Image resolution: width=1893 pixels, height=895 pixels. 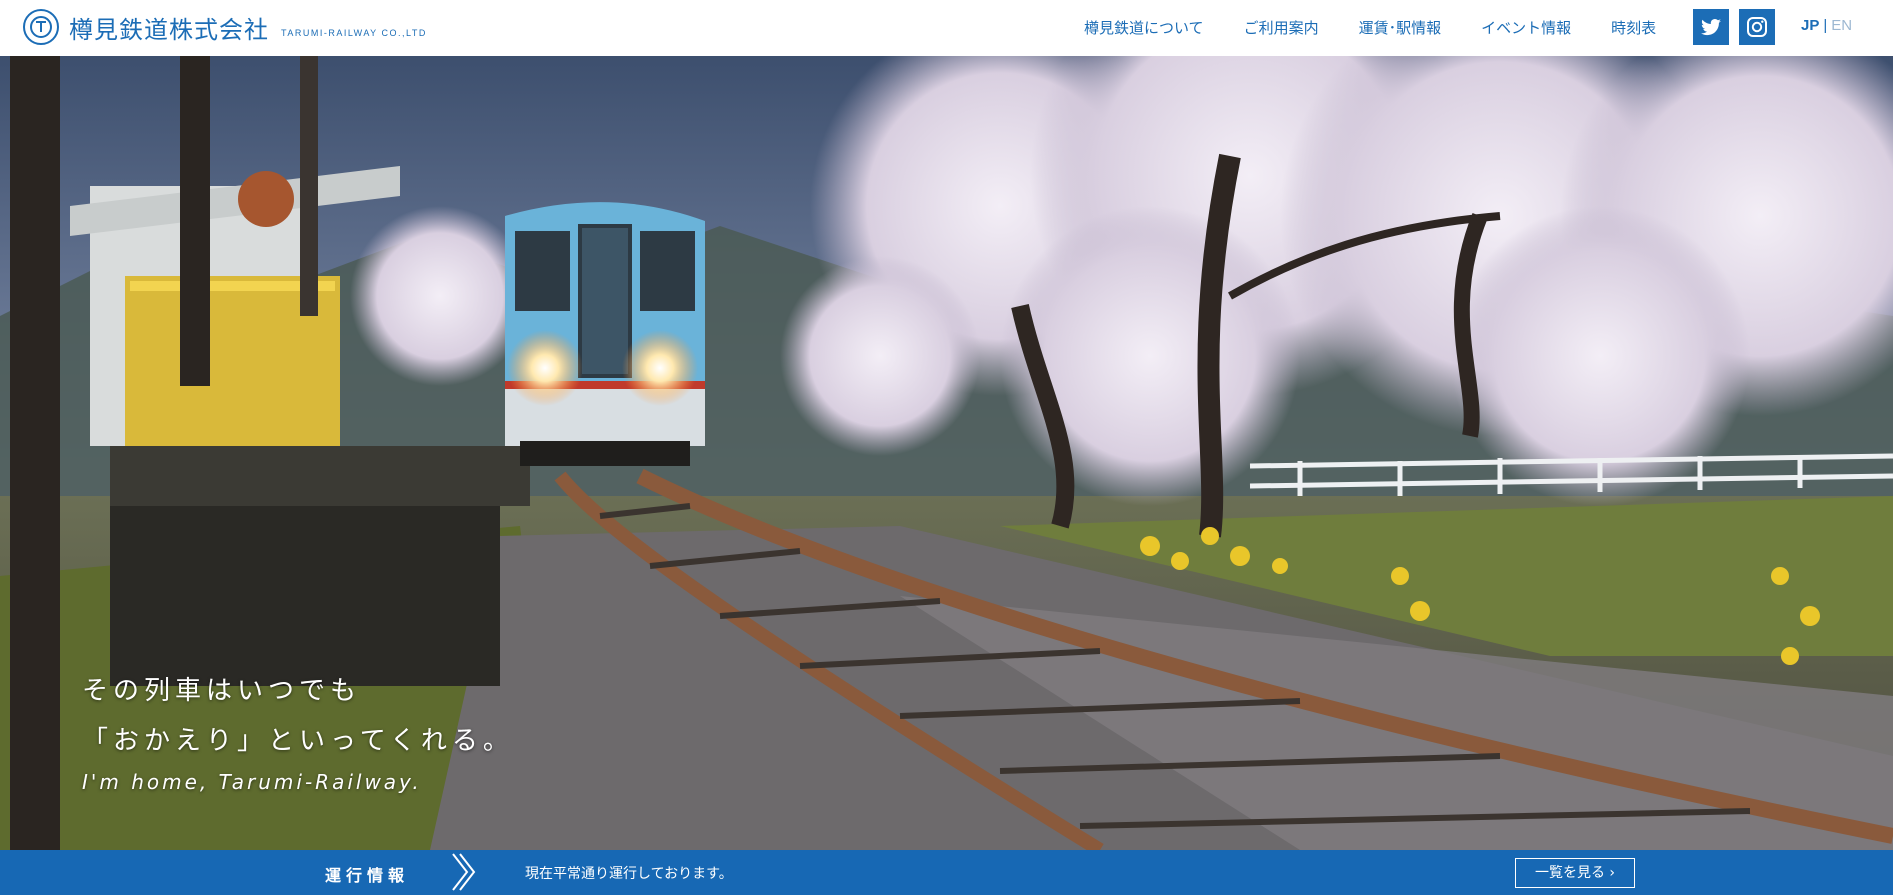 I want to click on lang-jp: JP, so click(x=1810, y=25).